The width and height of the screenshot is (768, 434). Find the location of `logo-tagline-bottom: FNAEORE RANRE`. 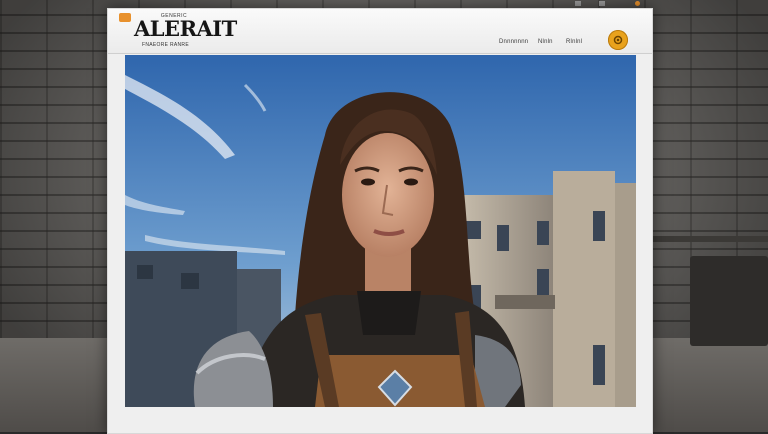

logo-tagline-bottom: FNAEORE RANRE is located at coordinates (165, 45).